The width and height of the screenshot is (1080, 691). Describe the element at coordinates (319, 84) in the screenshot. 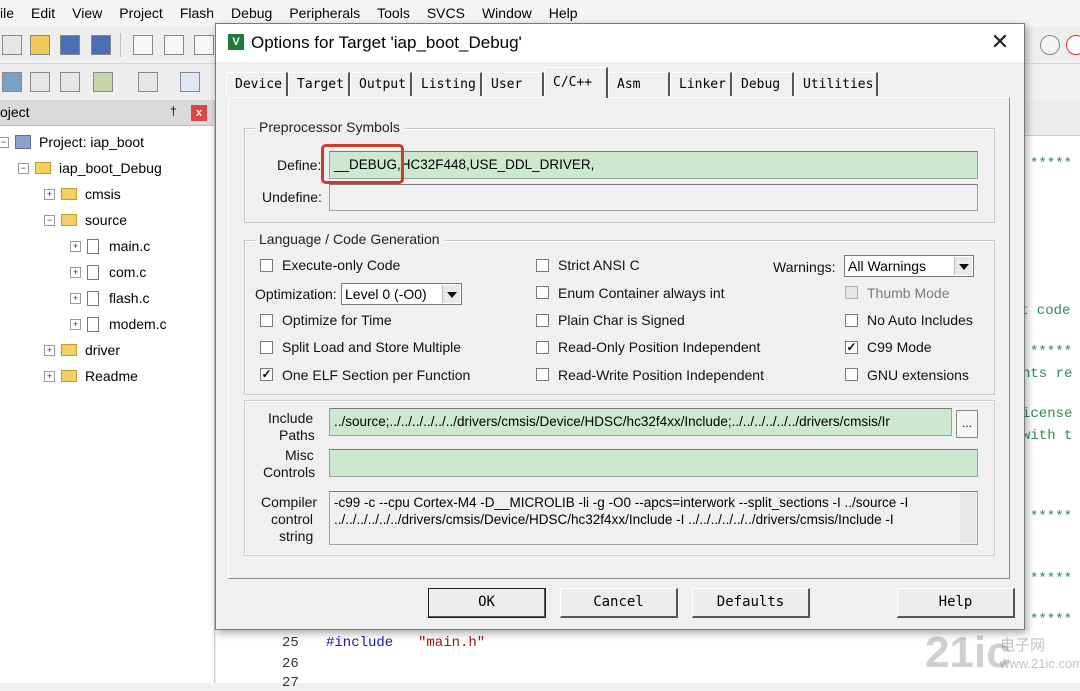

I see `tab-target: Target` at that location.